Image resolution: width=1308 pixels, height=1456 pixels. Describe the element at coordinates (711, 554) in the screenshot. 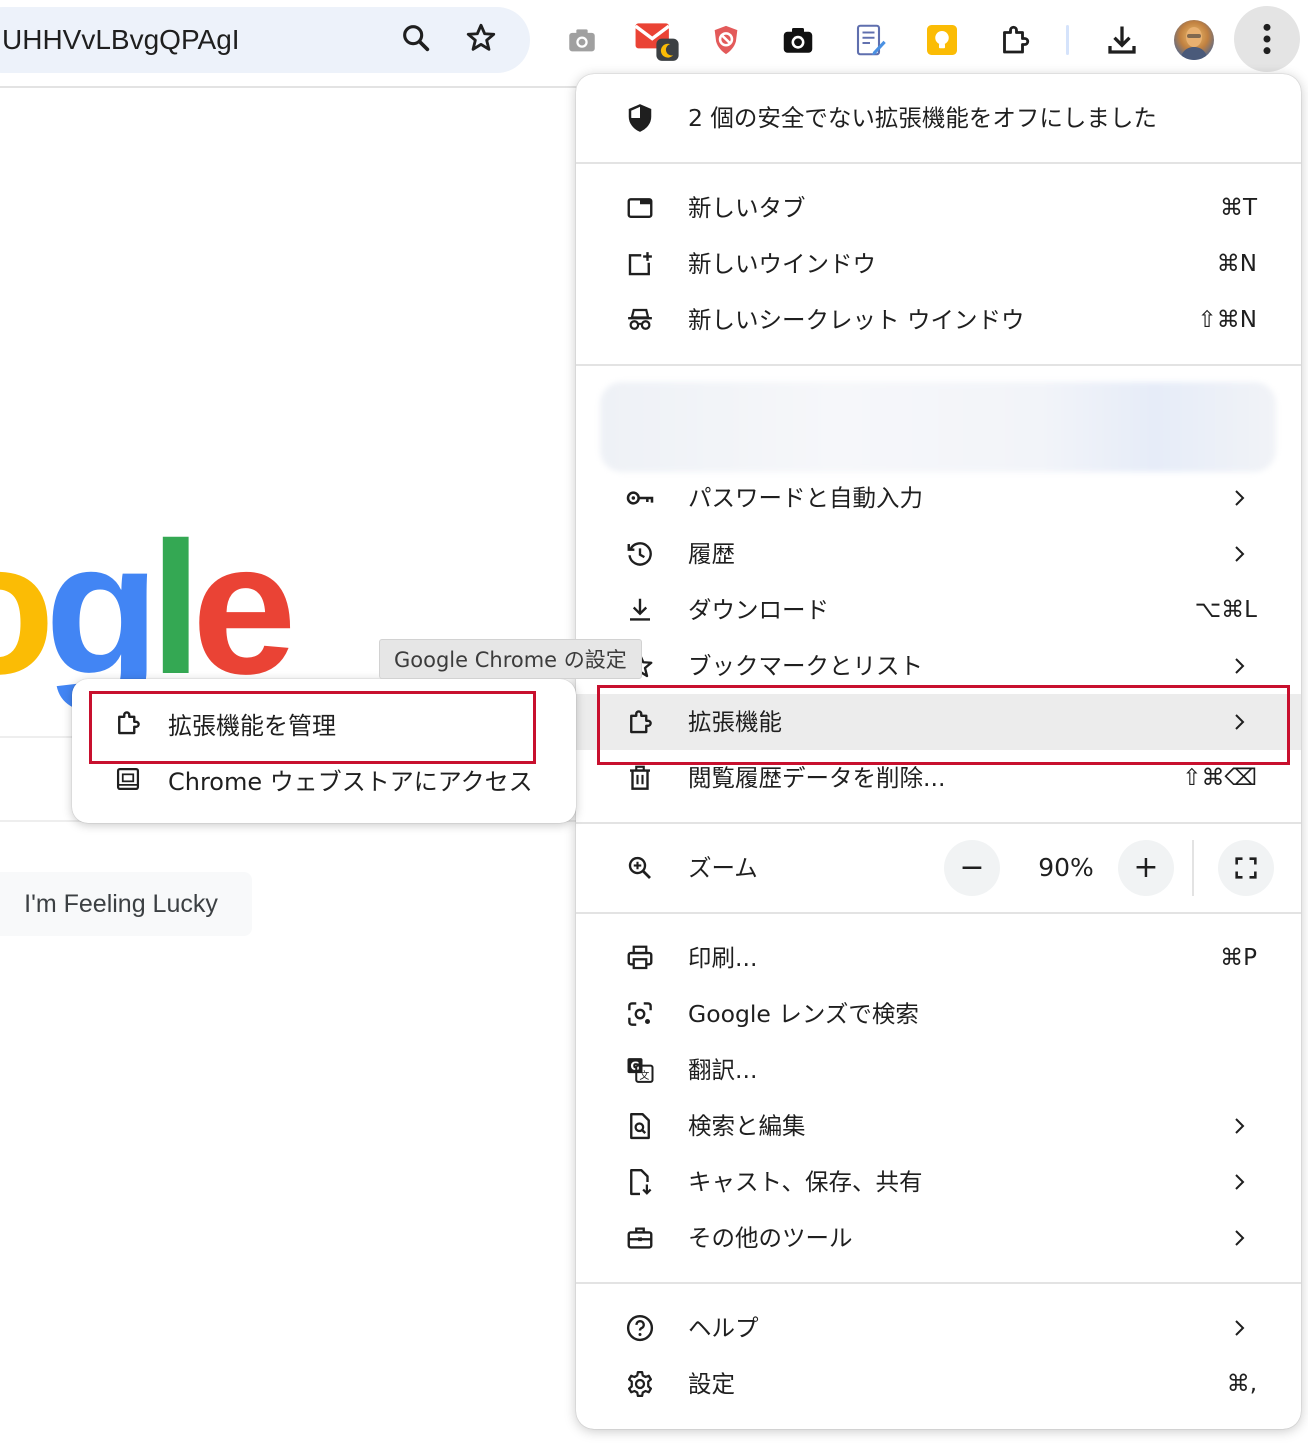

I see `history-label: 履歴` at that location.